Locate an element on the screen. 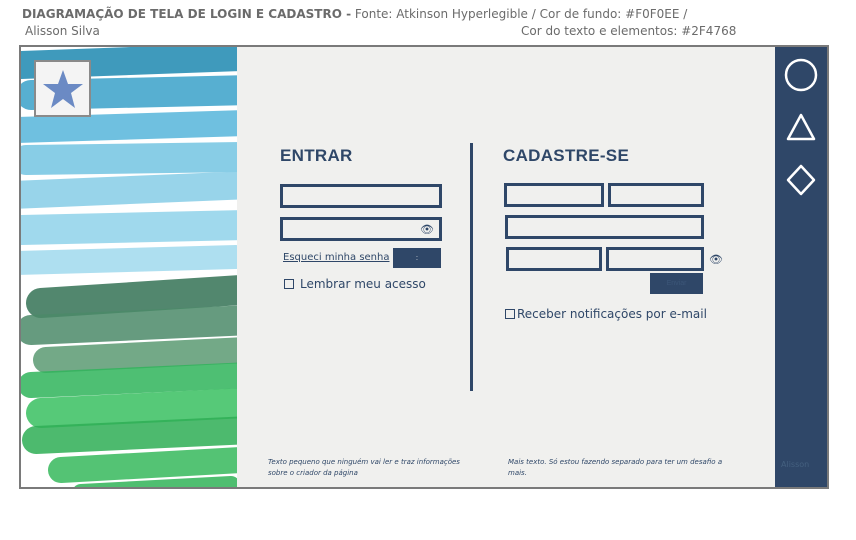 The height and width of the screenshot is (540, 856). login-username-field is located at coordinates (361, 196).